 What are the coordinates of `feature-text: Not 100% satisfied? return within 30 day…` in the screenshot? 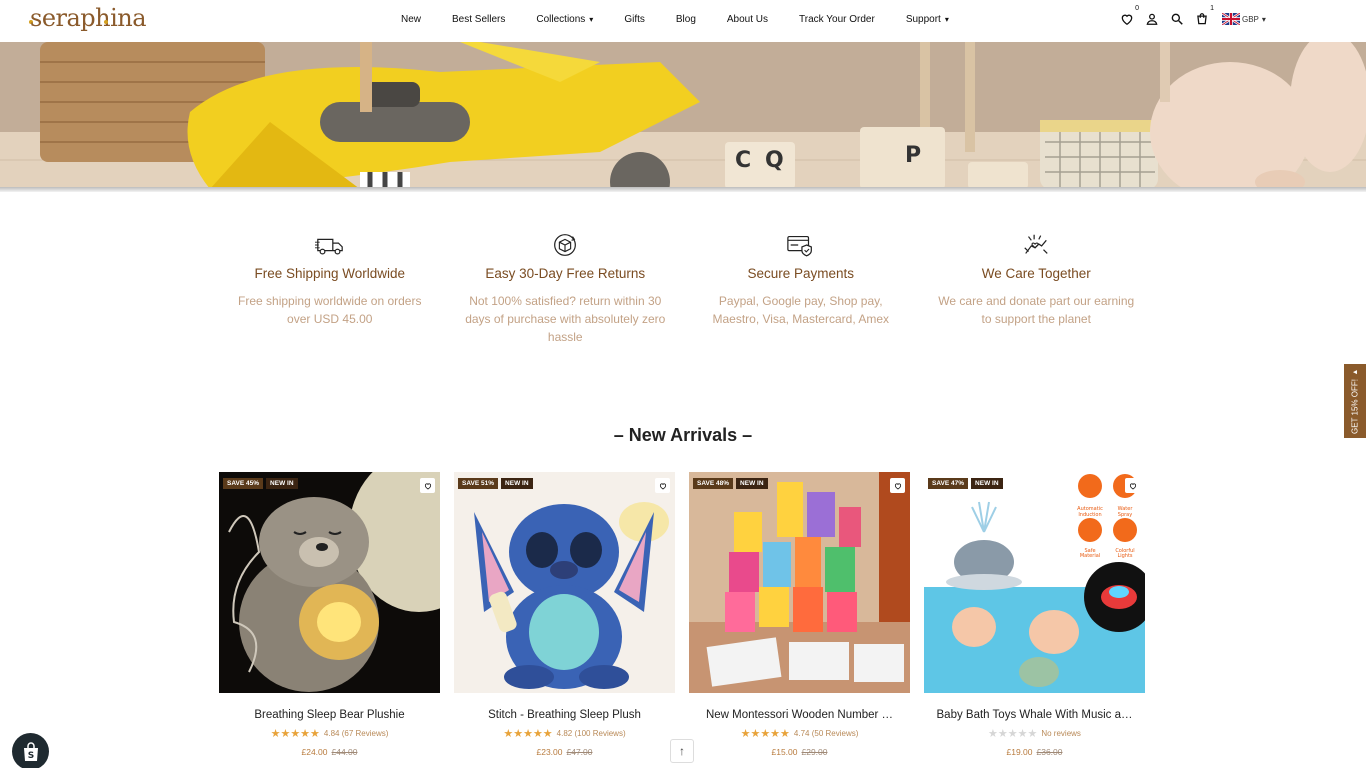 It's located at (565, 319).